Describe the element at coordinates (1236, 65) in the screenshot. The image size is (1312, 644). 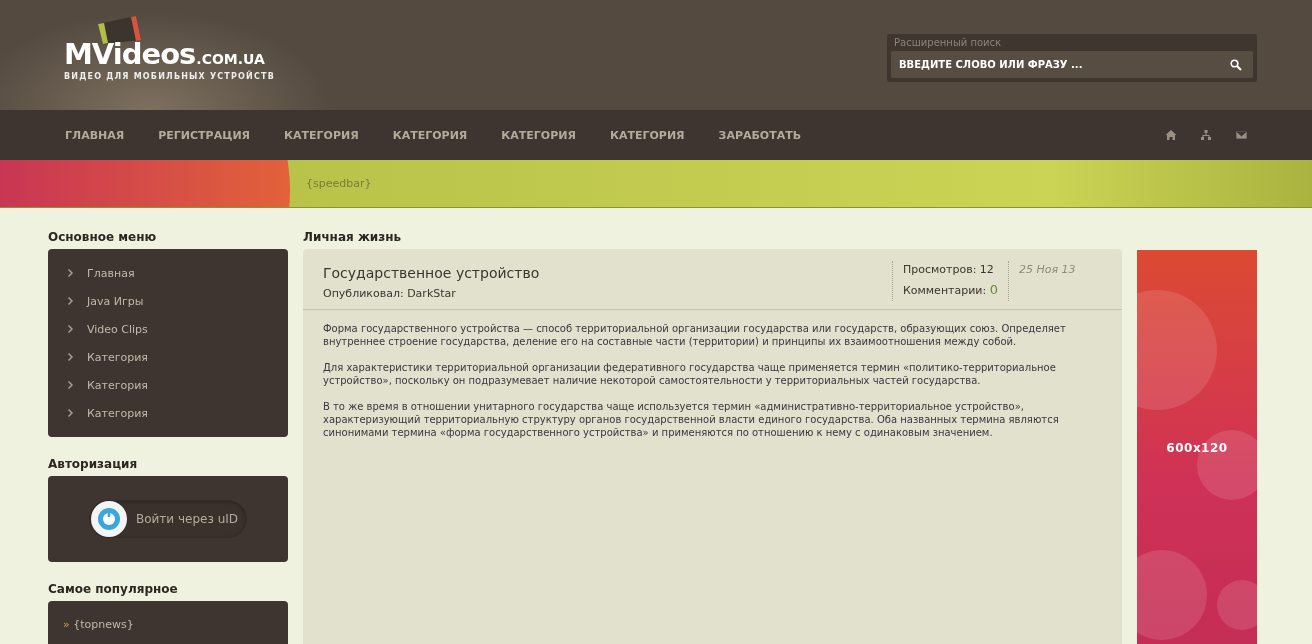
I see `search-icon` at that location.